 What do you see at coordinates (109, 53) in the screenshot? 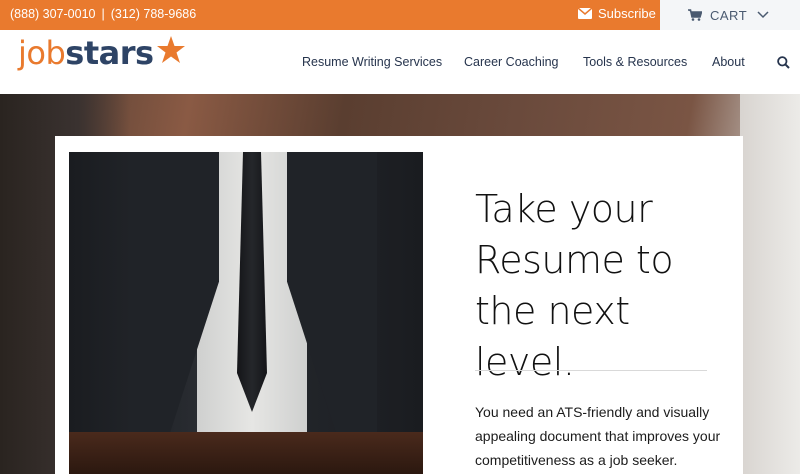
I see `logo-stars-text: stars` at bounding box center [109, 53].